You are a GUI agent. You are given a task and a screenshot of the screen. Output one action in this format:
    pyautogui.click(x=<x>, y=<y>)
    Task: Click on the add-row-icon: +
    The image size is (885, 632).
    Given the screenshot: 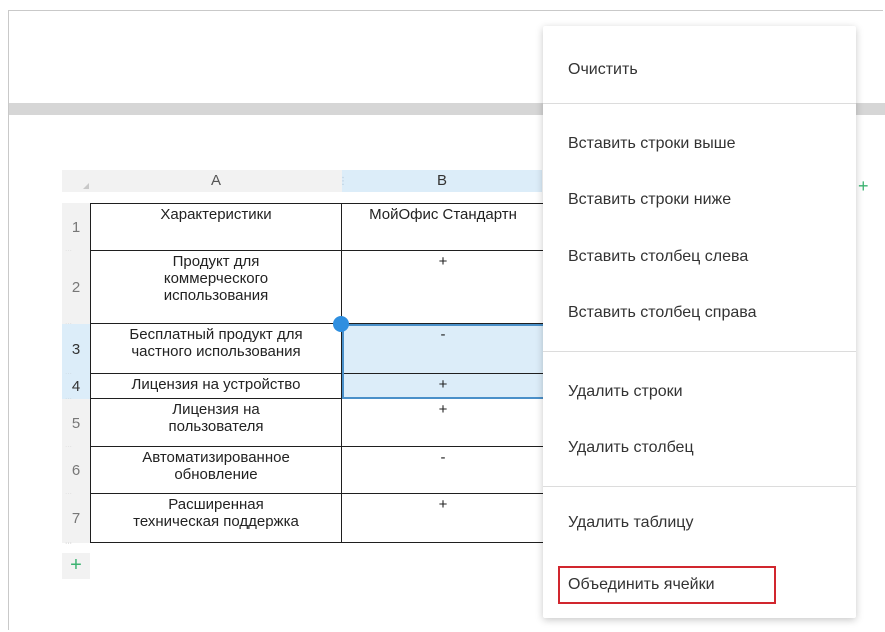 What is the action you would take?
    pyautogui.click(x=76, y=566)
    